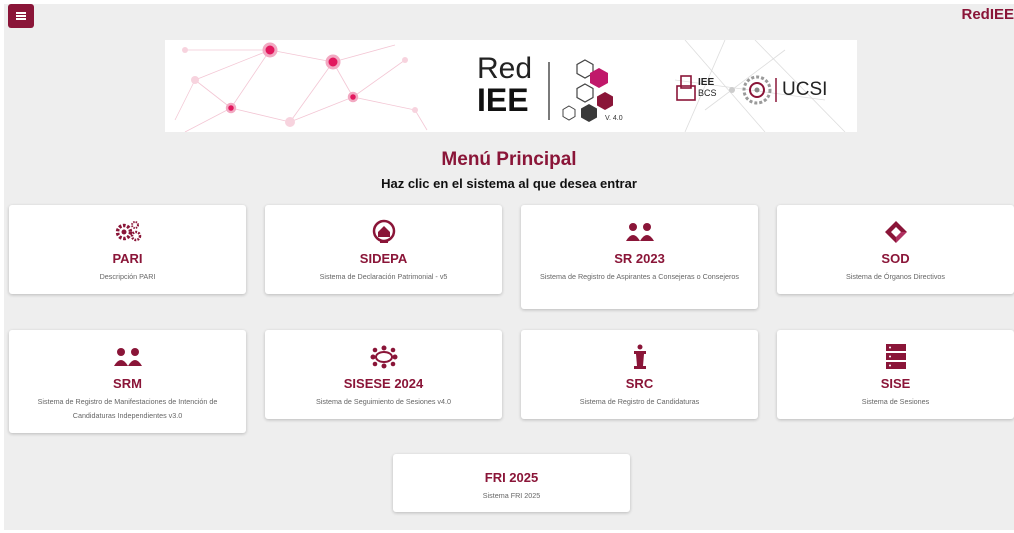 This screenshot has width=1014, height=533. What do you see at coordinates (895, 383) in the screenshot?
I see `system-name: SISE` at bounding box center [895, 383].